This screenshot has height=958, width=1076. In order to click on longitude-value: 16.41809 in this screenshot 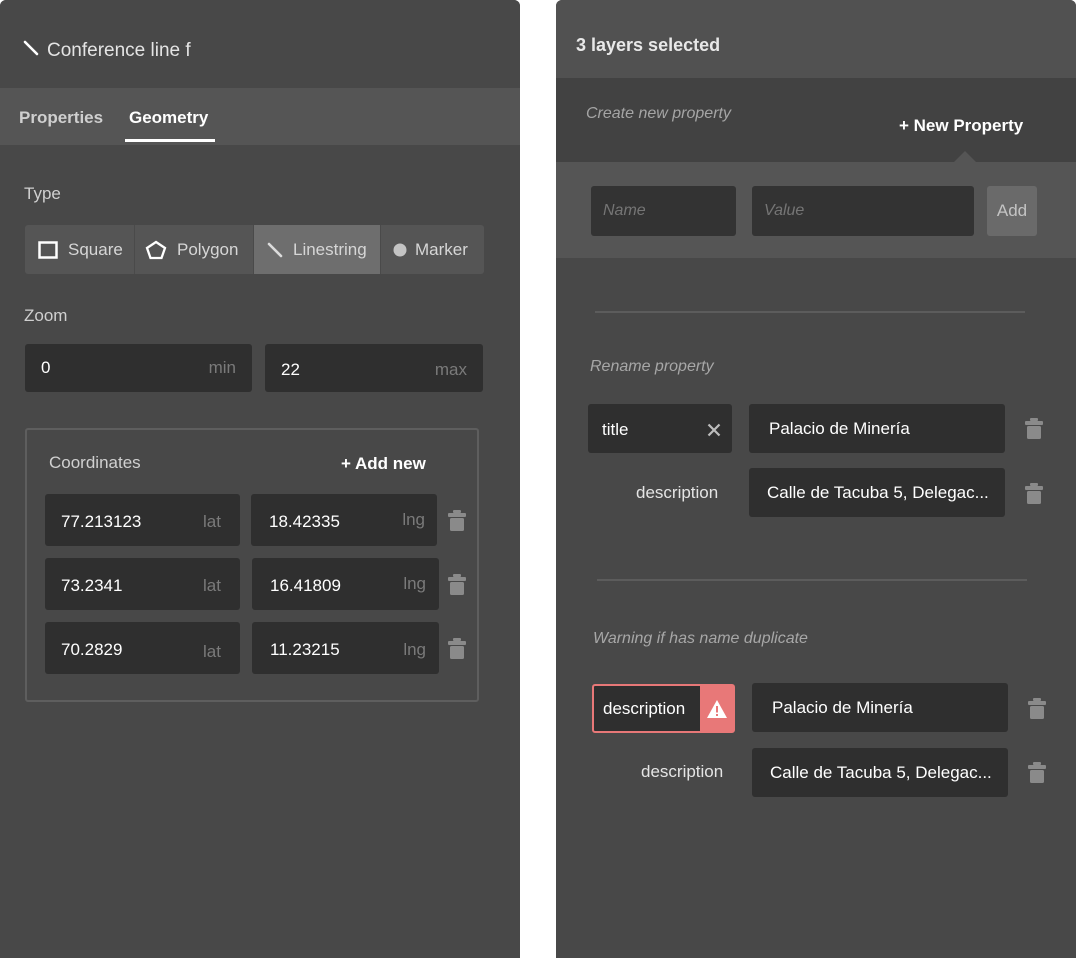, I will do `click(305, 585)`.